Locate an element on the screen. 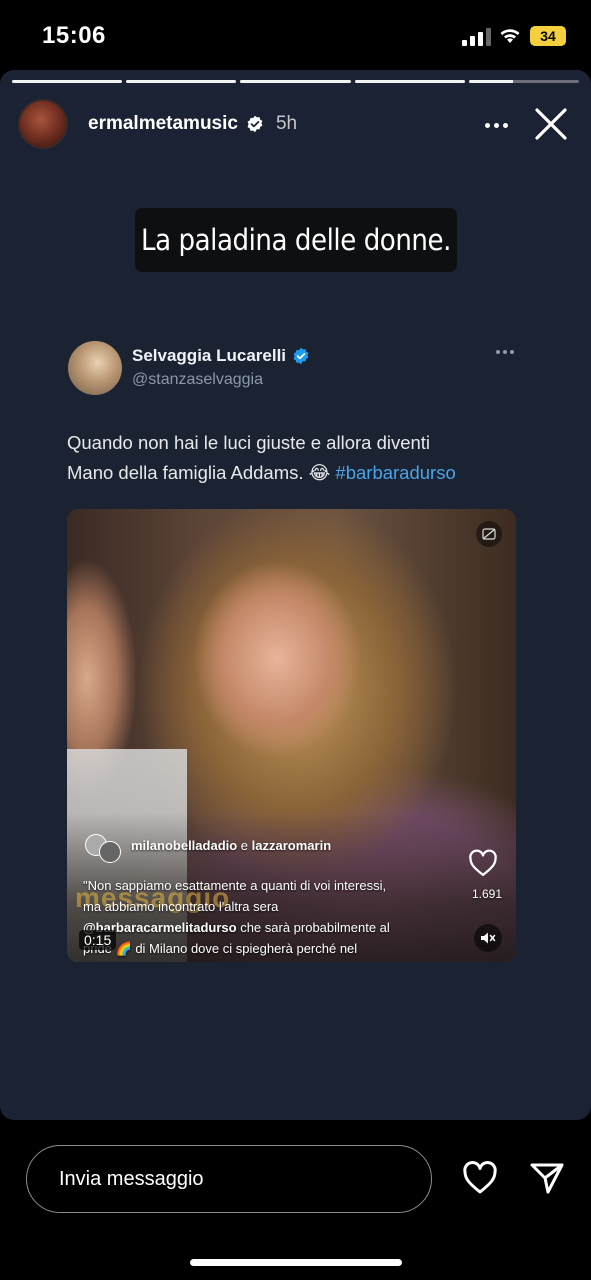  story-progress-bar is located at coordinates (296, 81).